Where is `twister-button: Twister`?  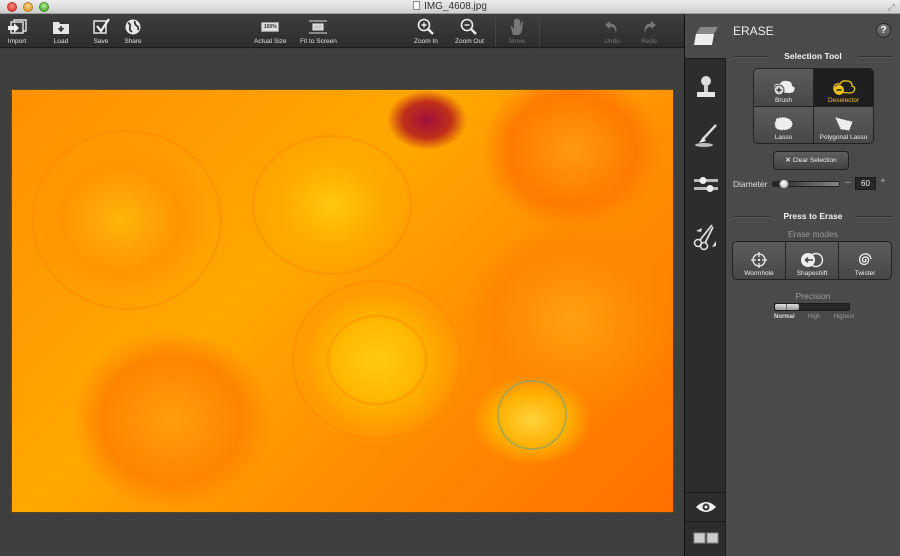 twister-button: Twister is located at coordinates (865, 260).